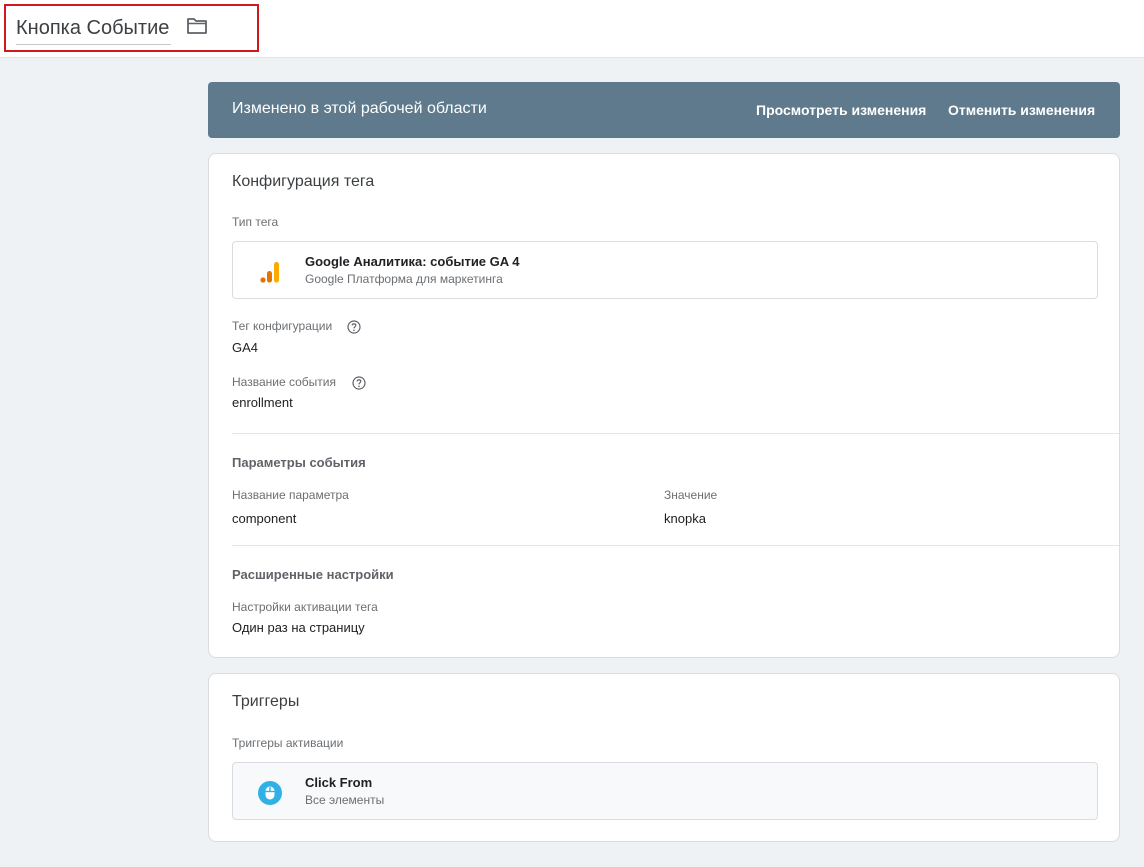 The image size is (1144, 867). Describe the element at coordinates (284, 382) in the screenshot. I see `event-name-label: Название события` at that location.